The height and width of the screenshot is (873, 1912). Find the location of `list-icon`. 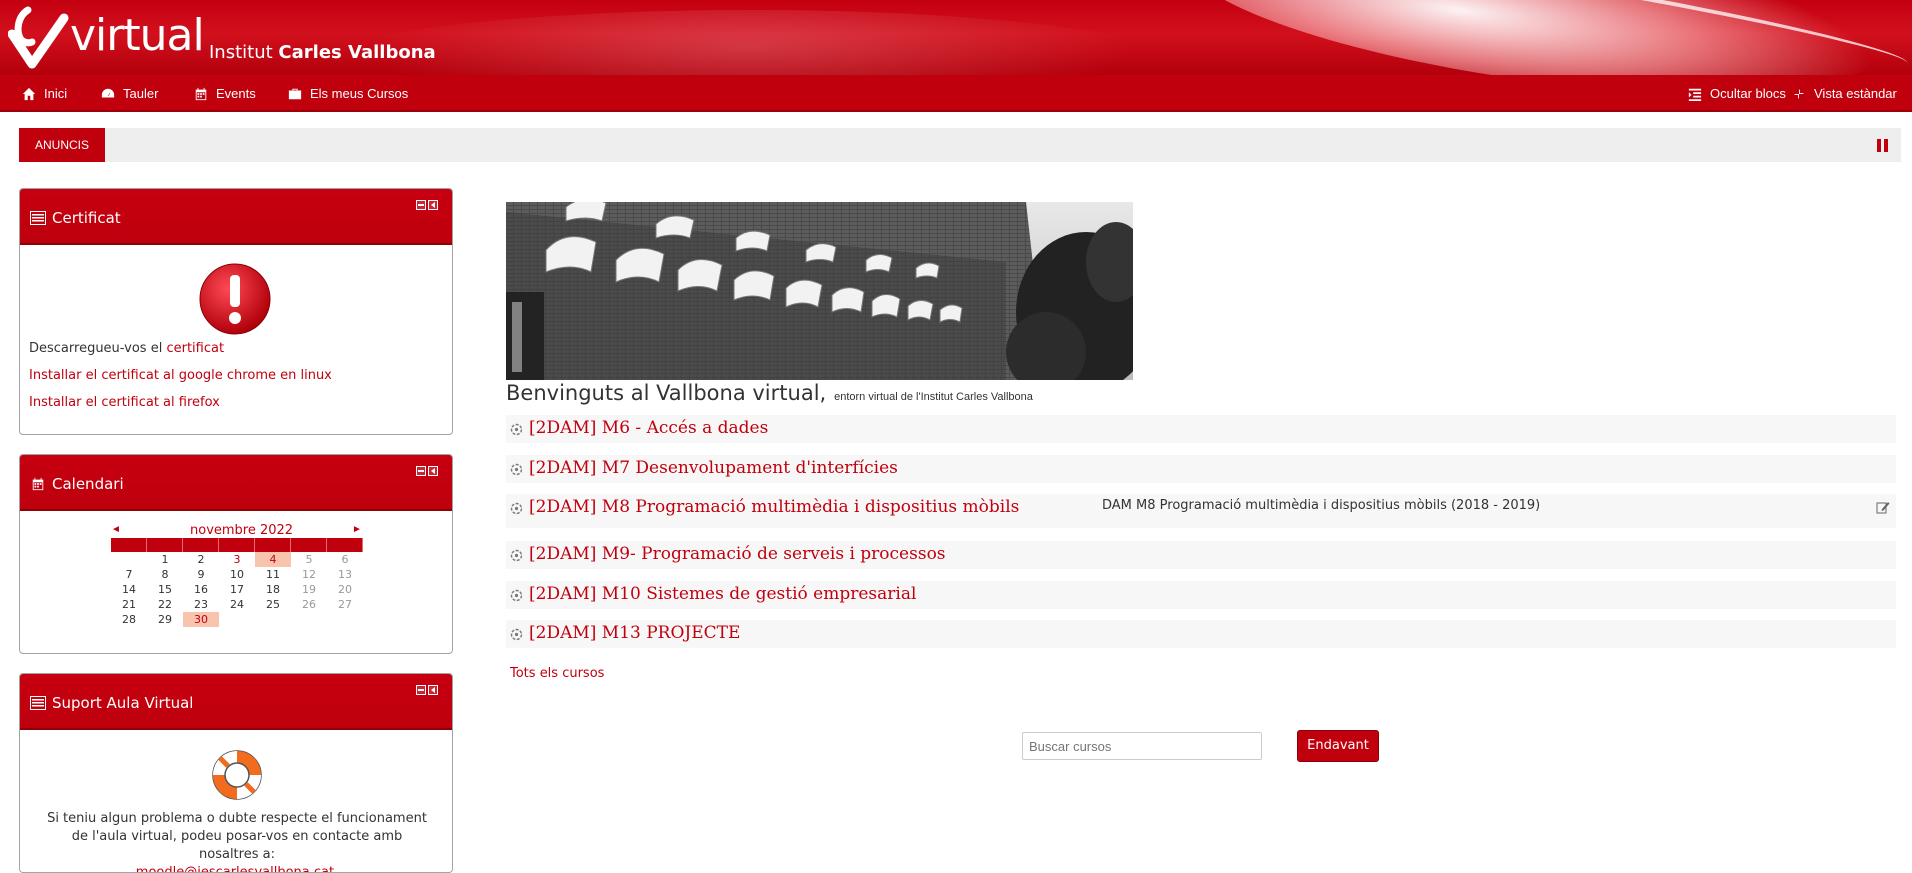

list-icon is located at coordinates (38, 703).